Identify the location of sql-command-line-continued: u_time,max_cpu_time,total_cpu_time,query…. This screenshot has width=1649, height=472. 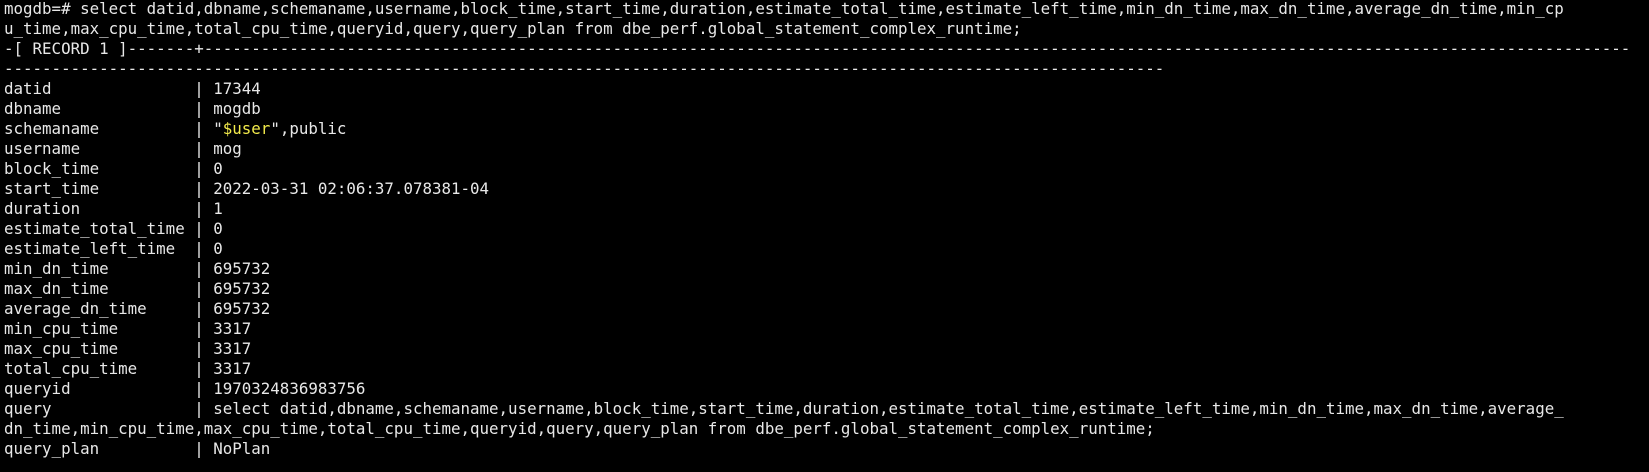
(513, 28).